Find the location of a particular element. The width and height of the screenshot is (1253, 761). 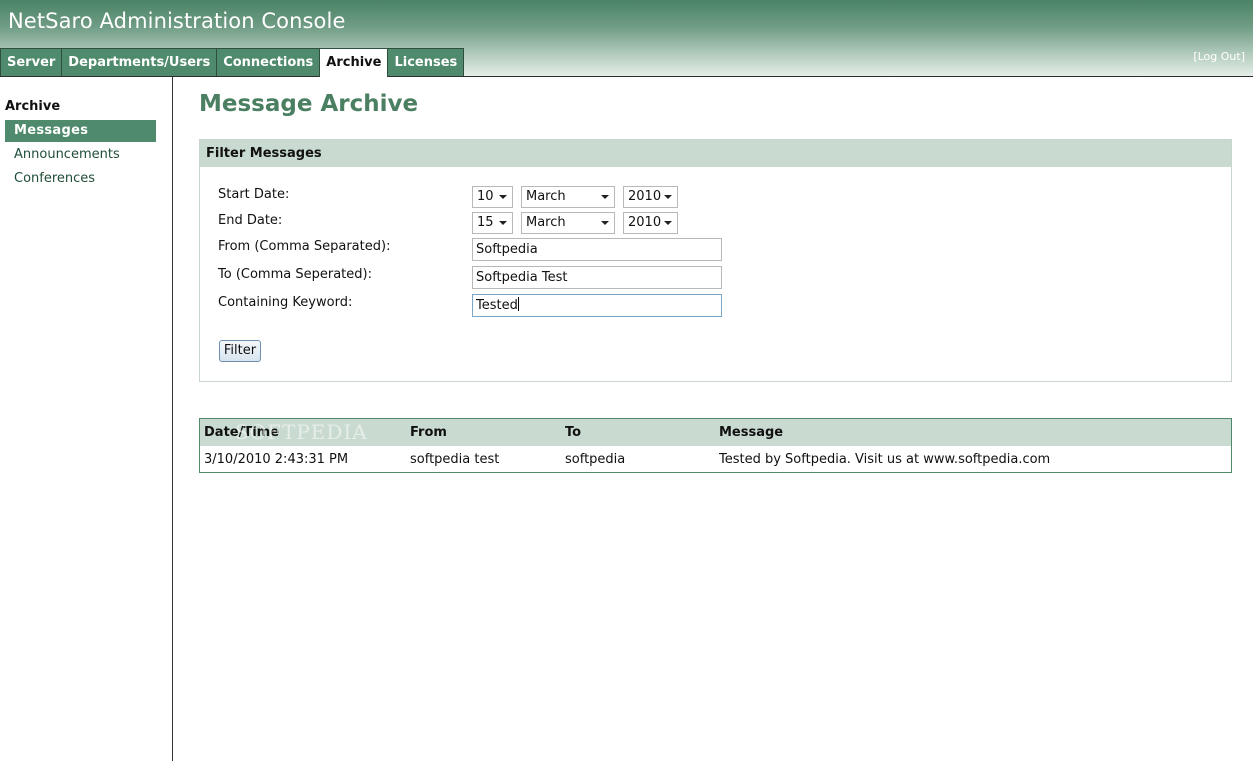

table-cell-from: softpedia test is located at coordinates (455, 459).